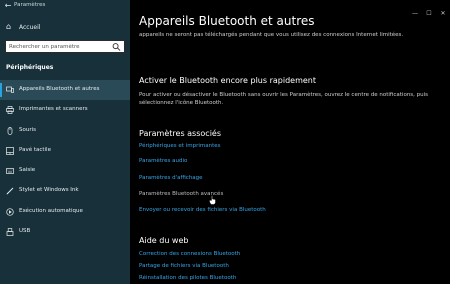 The image size is (450, 284). What do you see at coordinates (116, 47) in the screenshot?
I see `search-icon` at bounding box center [116, 47].